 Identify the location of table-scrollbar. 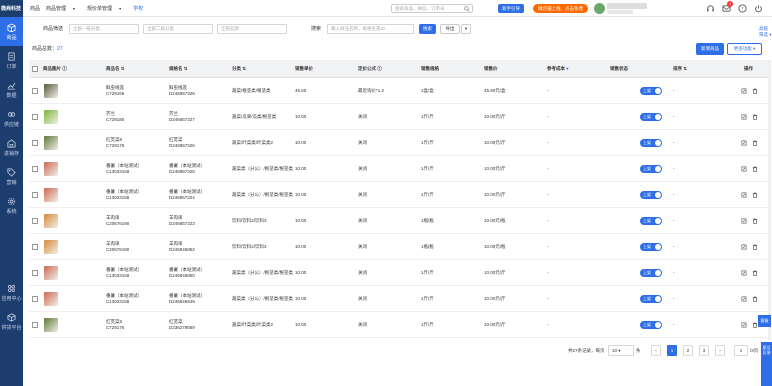
(769, 200).